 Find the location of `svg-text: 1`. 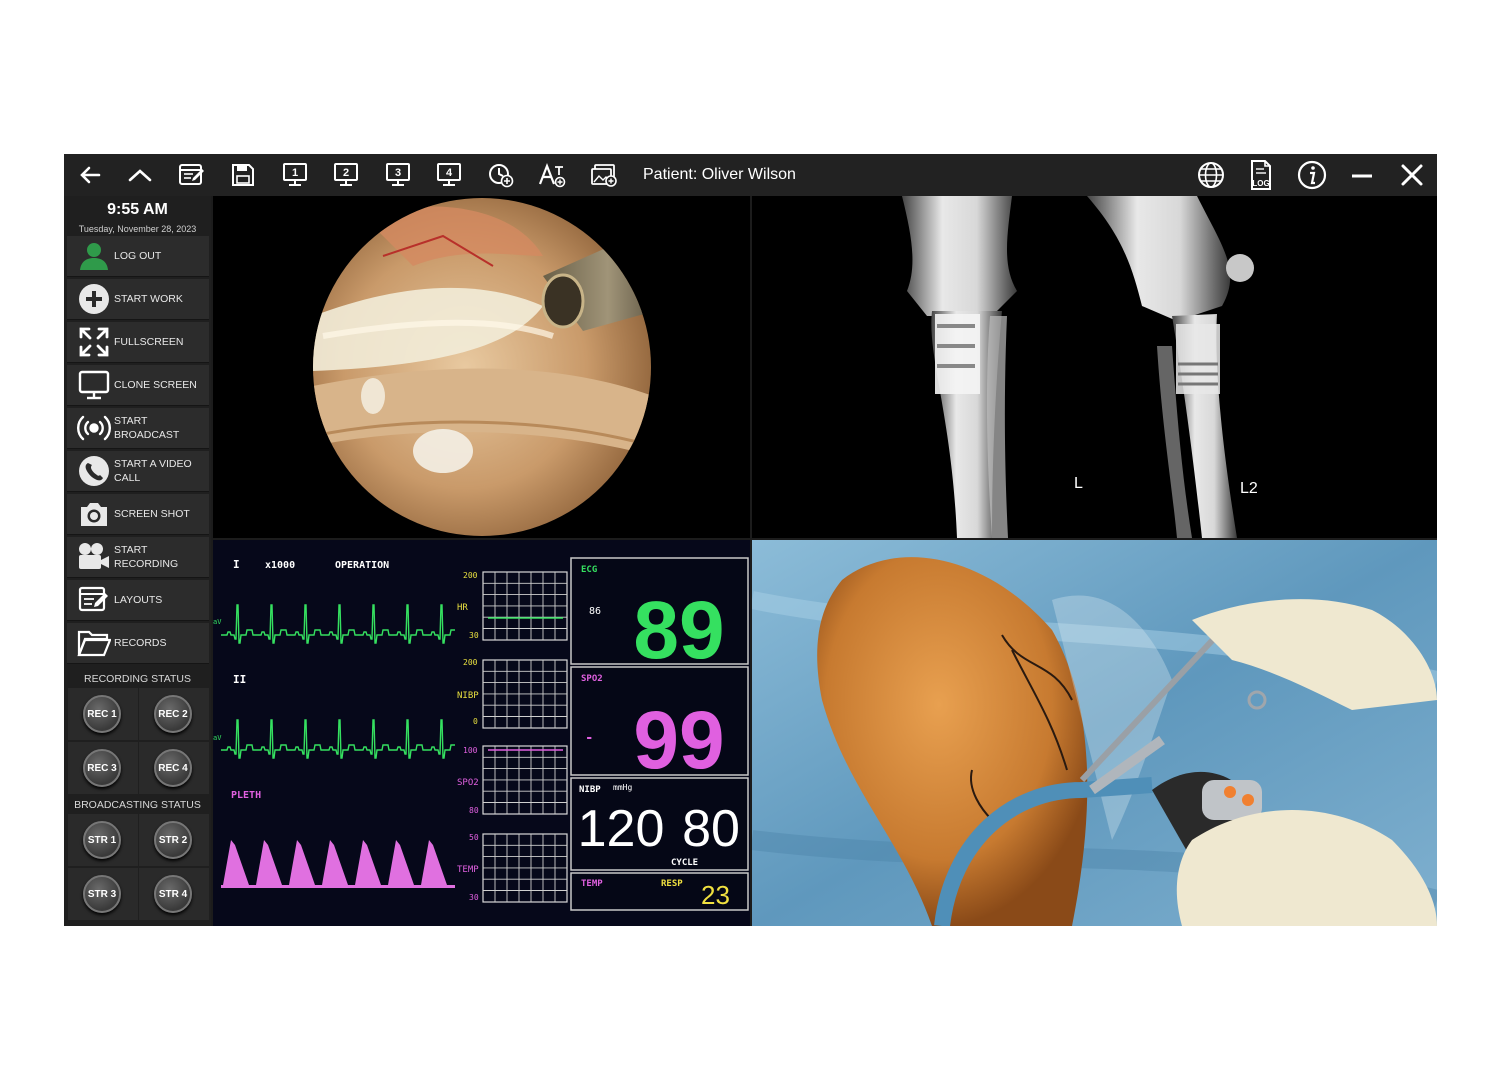

svg-text: 1 is located at coordinates (295, 173).